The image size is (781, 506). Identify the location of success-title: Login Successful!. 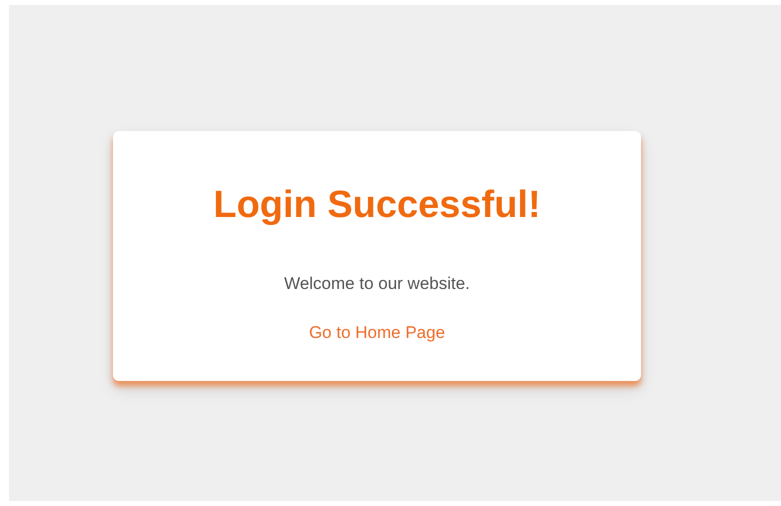
(377, 206).